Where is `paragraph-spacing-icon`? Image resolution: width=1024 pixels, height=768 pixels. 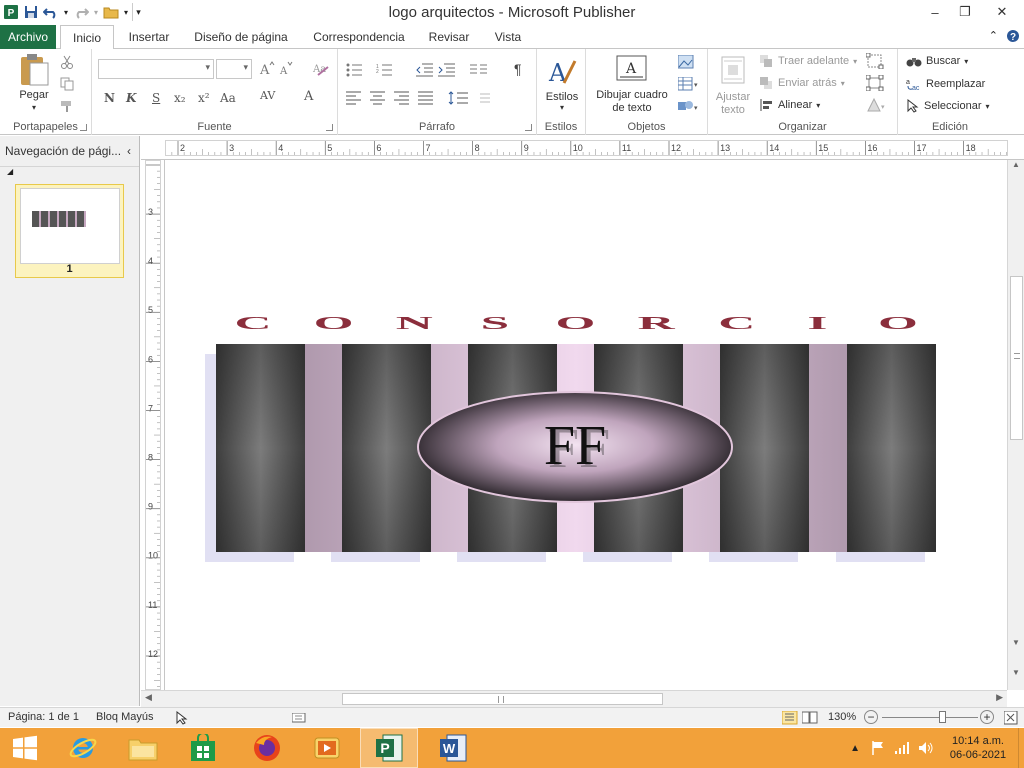
paragraph-spacing-icon is located at coordinates (489, 98).